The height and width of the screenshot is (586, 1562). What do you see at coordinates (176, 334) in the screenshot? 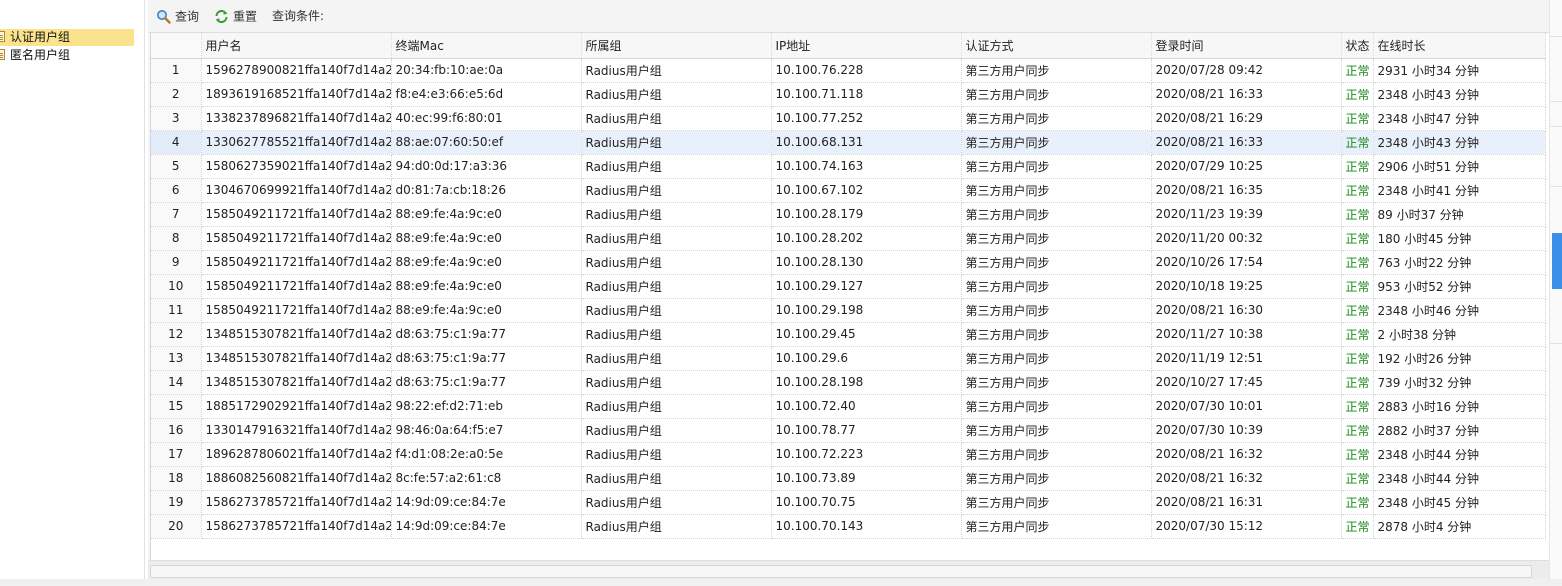
I see `row-number: 12` at bounding box center [176, 334].